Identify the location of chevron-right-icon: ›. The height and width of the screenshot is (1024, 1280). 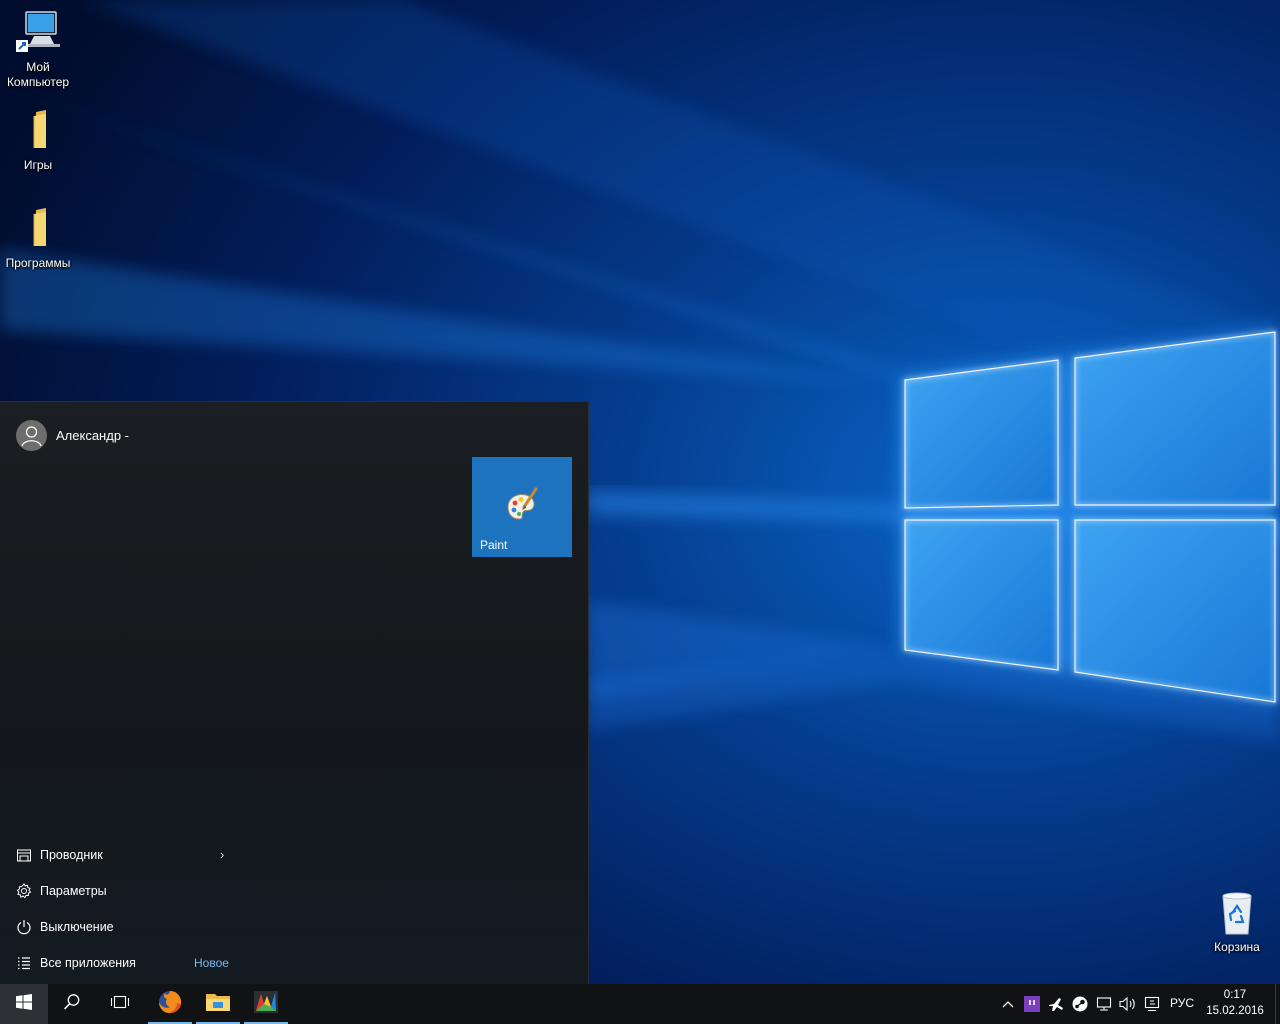
(222, 854).